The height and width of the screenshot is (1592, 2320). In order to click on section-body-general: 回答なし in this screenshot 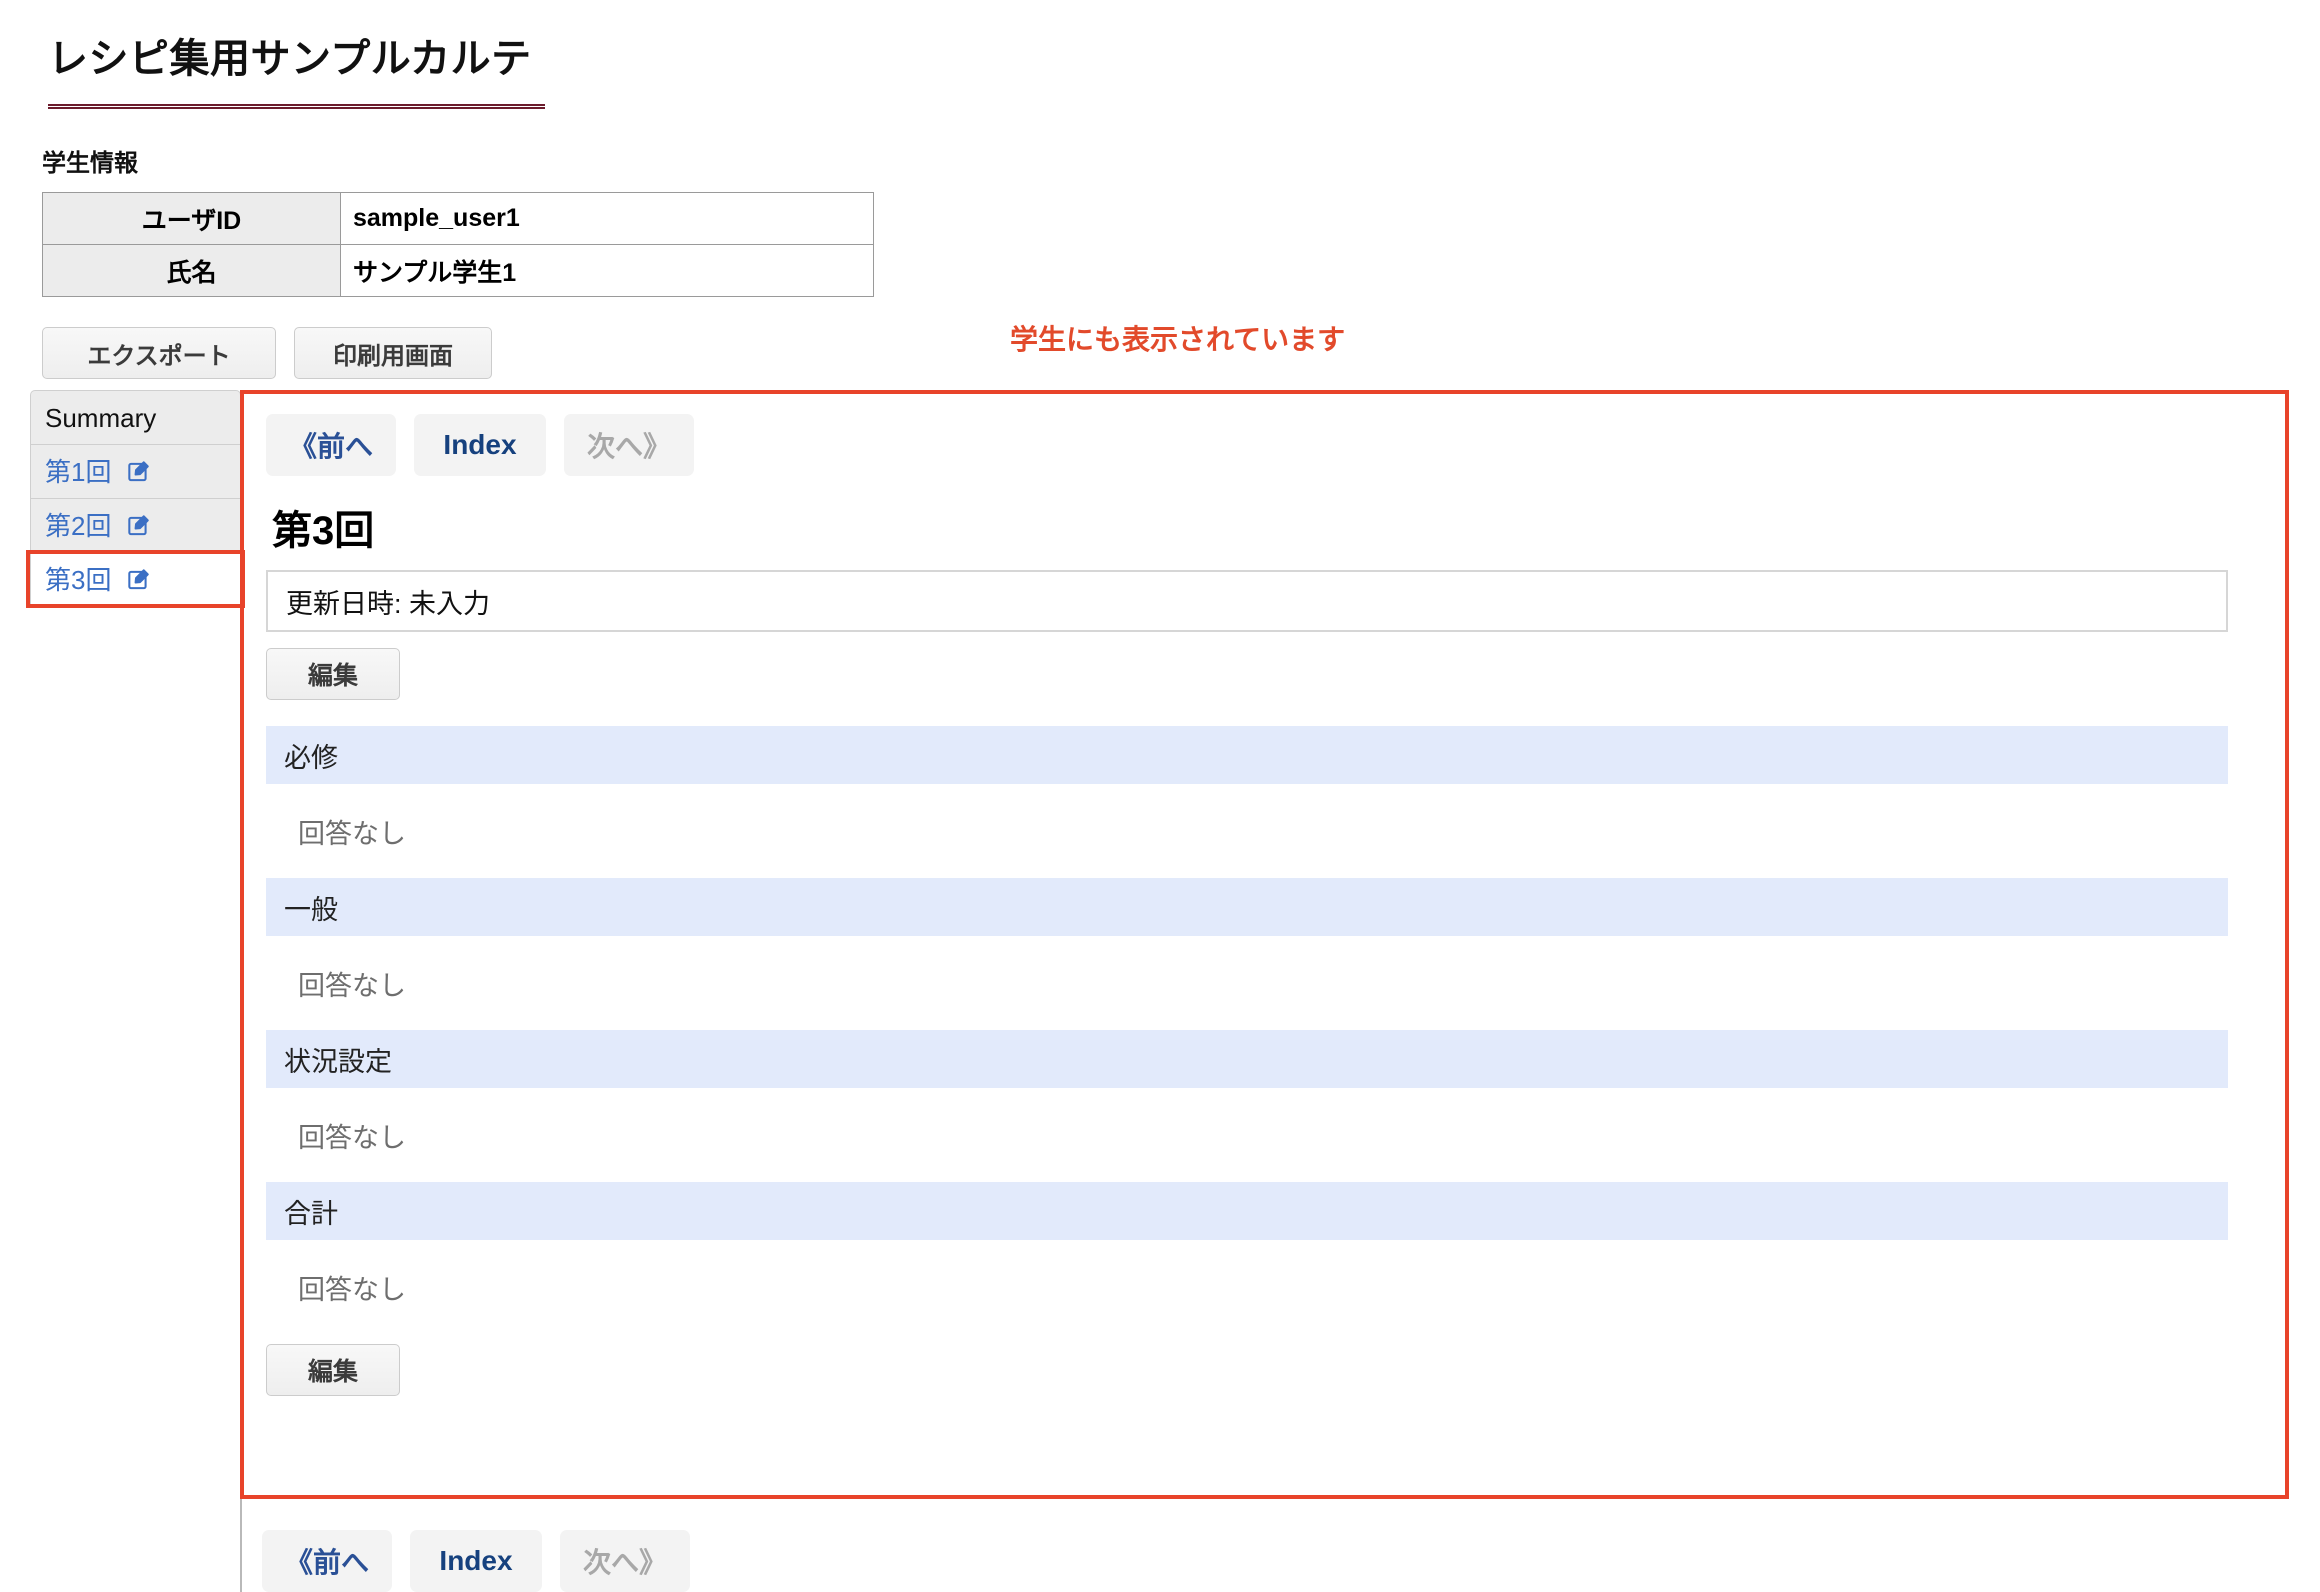, I will do `click(352, 985)`.